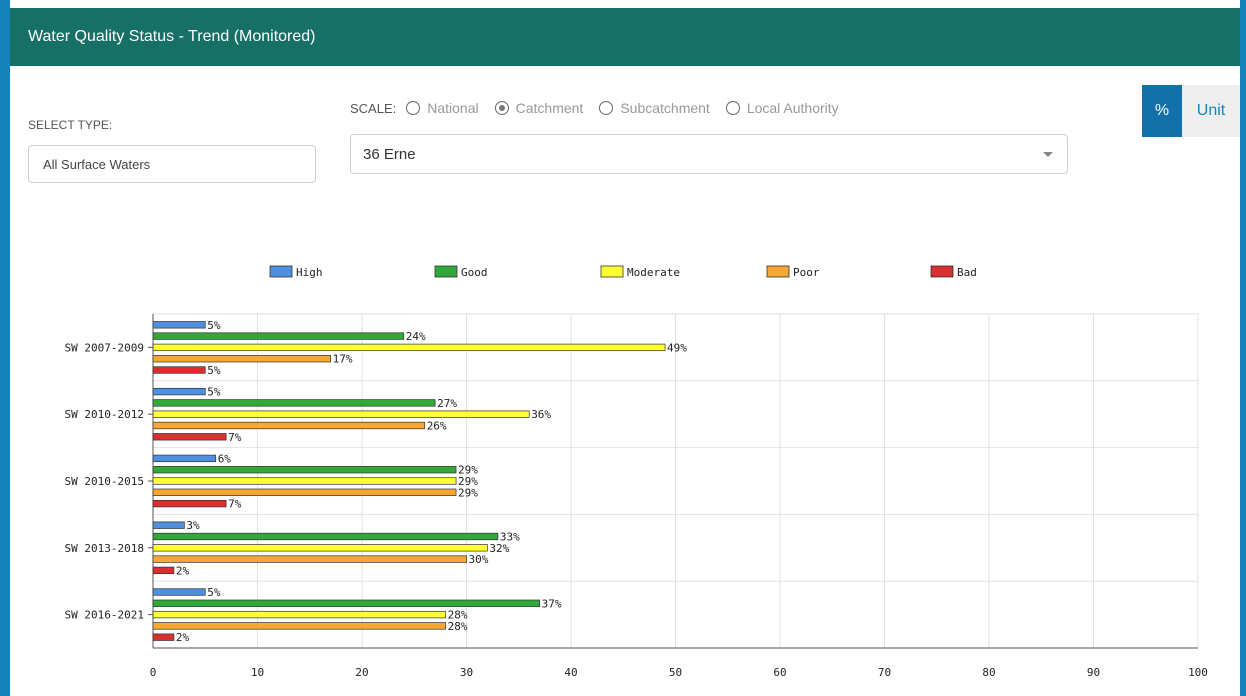 The image size is (1246, 696). What do you see at coordinates (549, 108) in the screenshot?
I see `scale-option-label: Catchment` at bounding box center [549, 108].